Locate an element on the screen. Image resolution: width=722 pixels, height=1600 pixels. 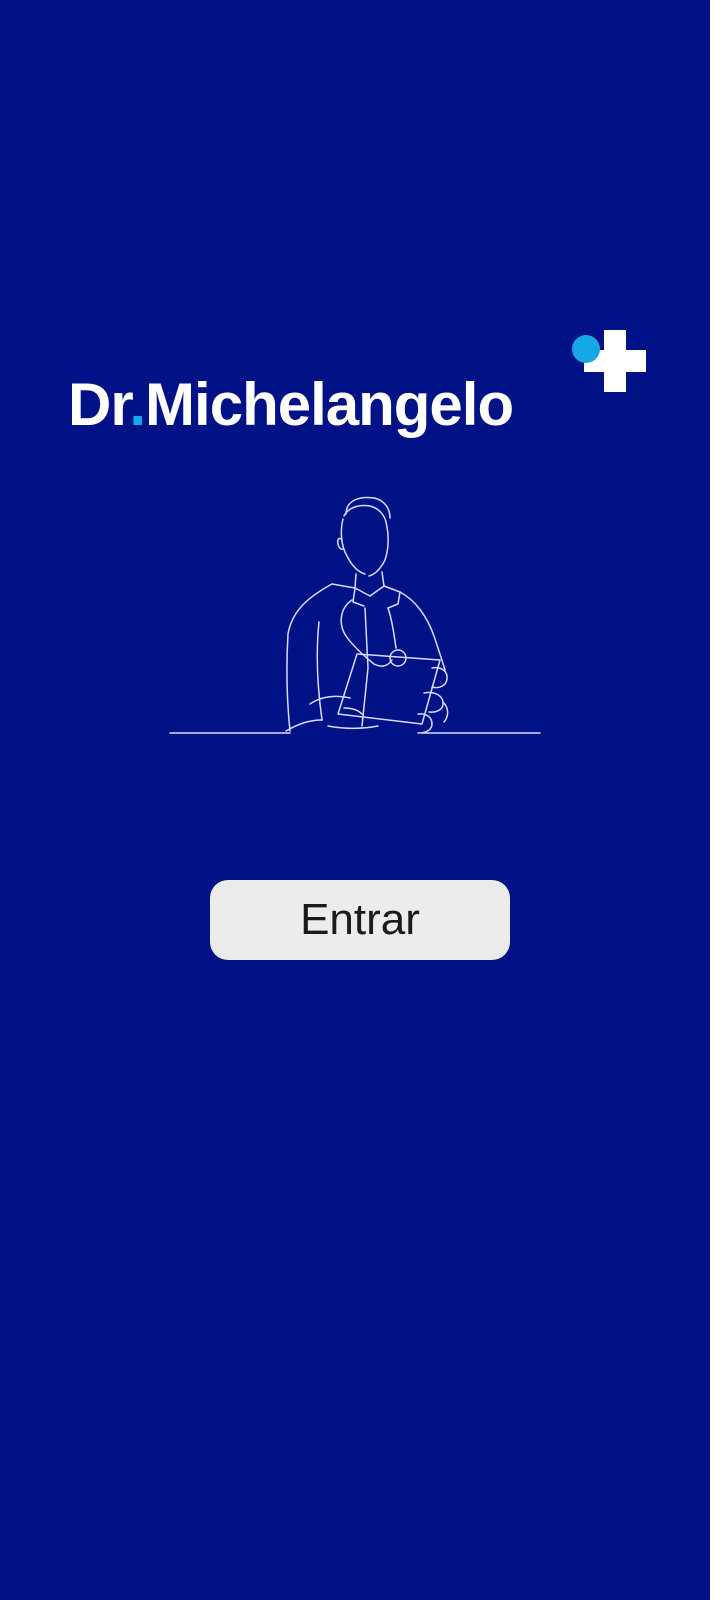
doctor-line-art-icon is located at coordinates (355, 615).